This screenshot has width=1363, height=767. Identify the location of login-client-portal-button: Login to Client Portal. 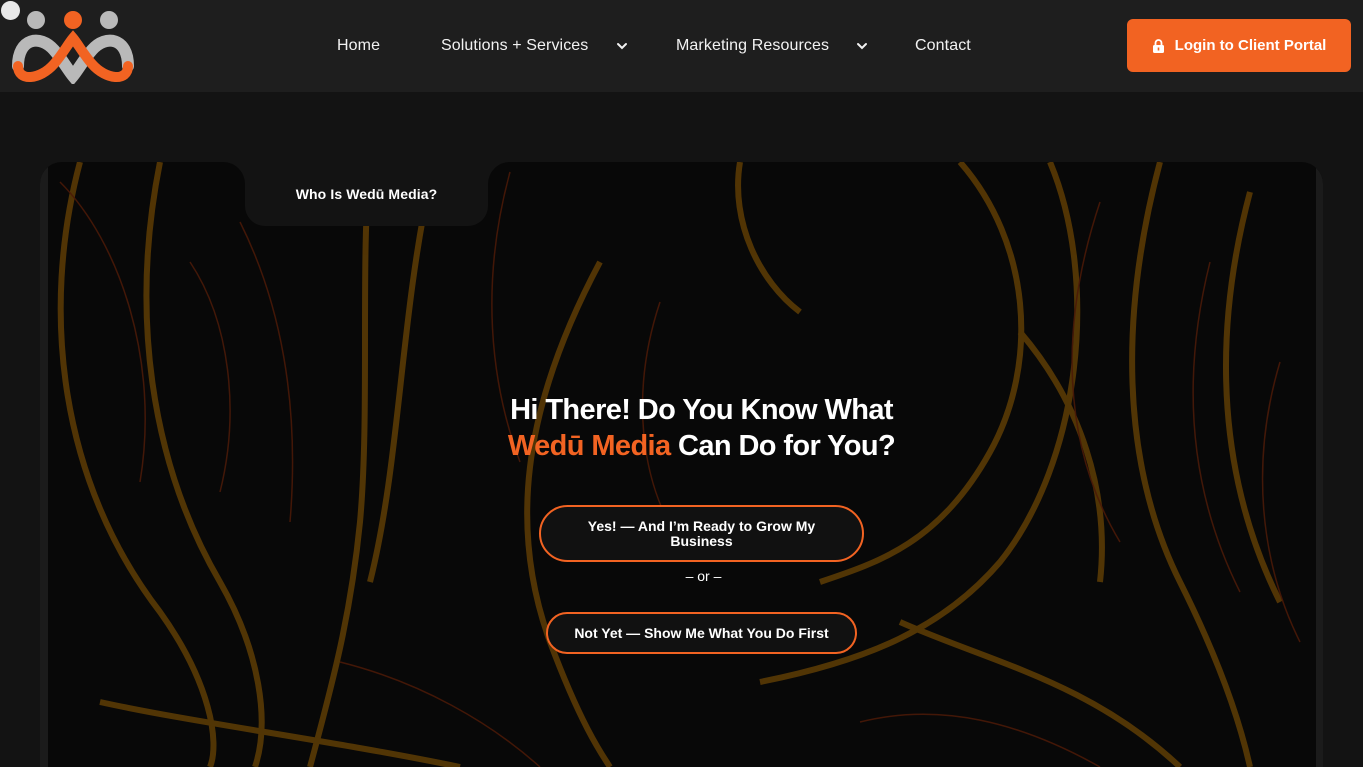
(1239, 45).